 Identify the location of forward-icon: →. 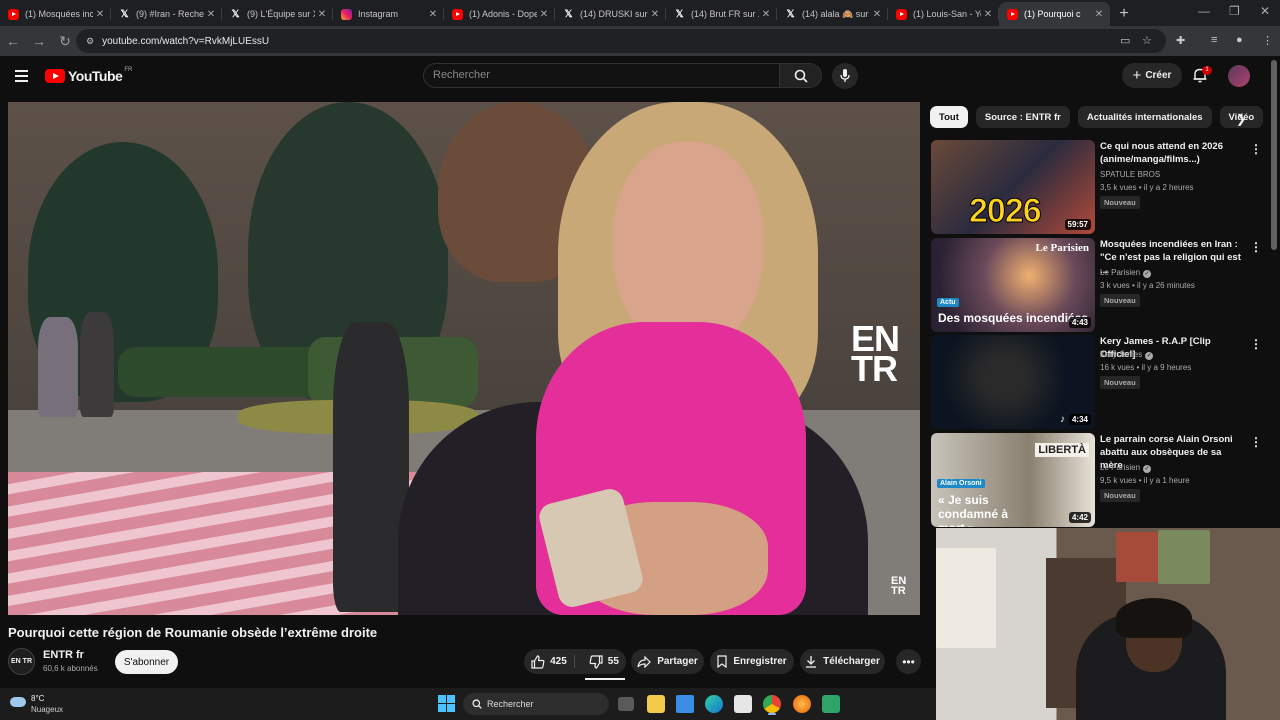
(39, 41).